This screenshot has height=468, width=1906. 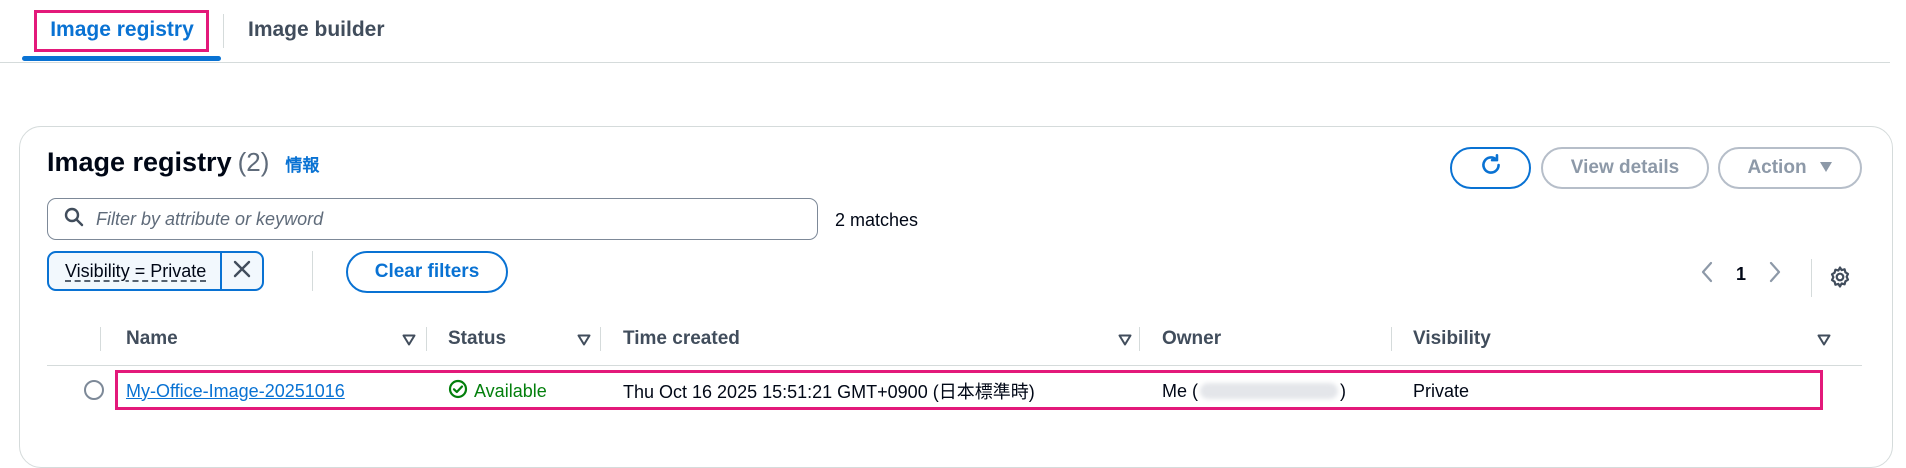 I want to click on column-header-status: Status, so click(x=477, y=339).